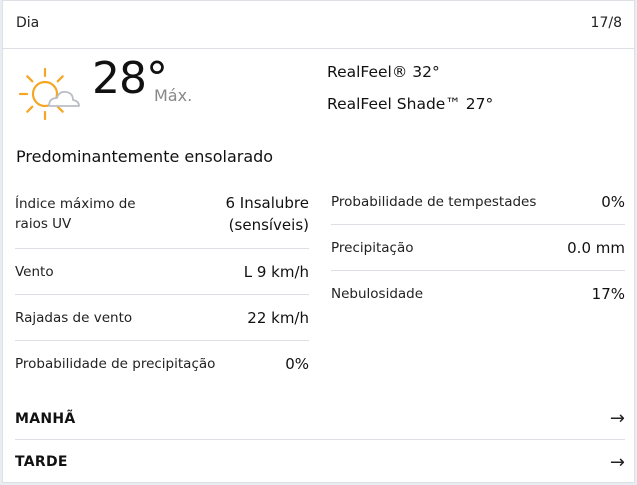 The height and width of the screenshot is (485, 637). What do you see at coordinates (278, 317) in the screenshot?
I see `detail-value: 22 km/h` at bounding box center [278, 317].